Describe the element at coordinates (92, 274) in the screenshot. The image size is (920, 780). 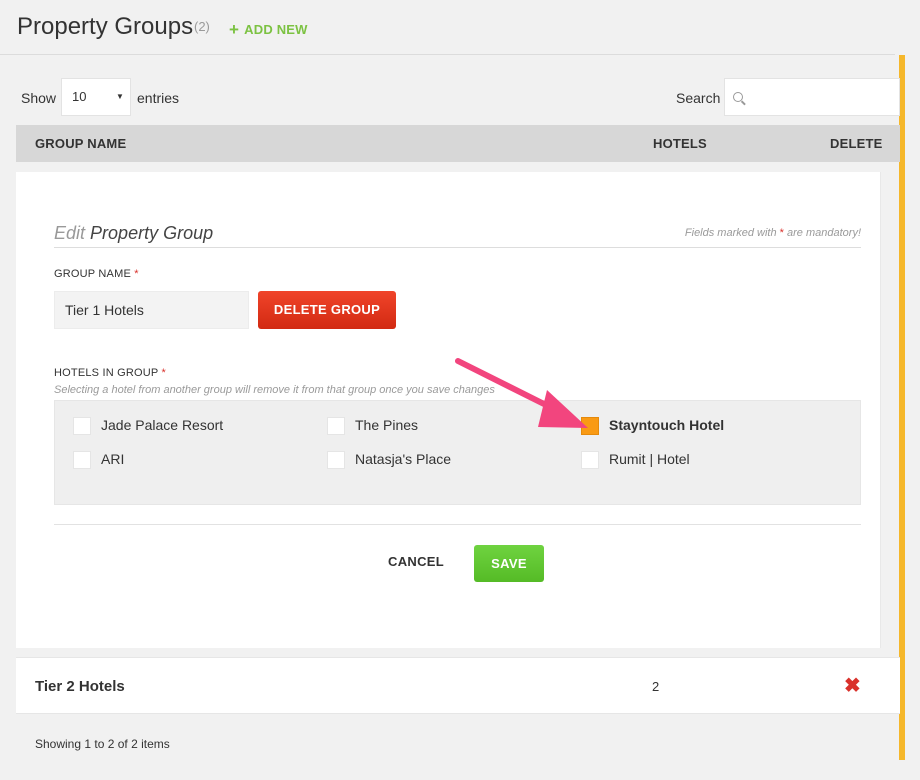
I see `group-name-label-text: GROUP NAME` at that location.